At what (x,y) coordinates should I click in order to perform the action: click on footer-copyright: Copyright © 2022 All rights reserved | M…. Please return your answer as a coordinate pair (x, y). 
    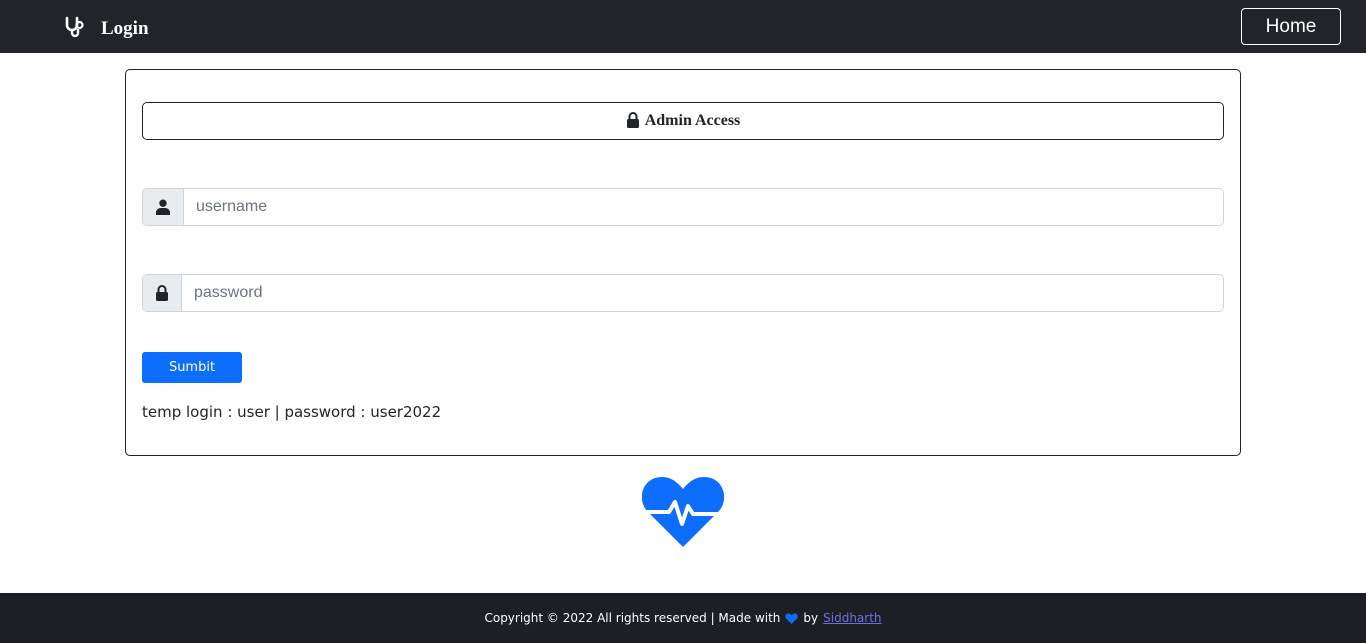
    Looking at the image, I should click on (632, 618).